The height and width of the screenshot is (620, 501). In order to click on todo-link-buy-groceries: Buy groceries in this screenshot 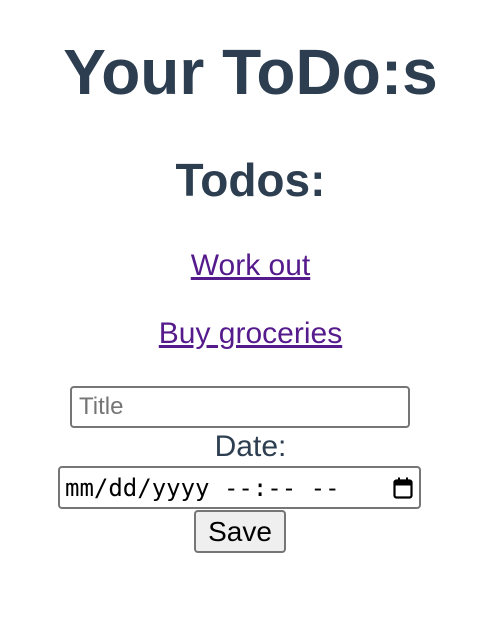, I will do `click(250, 333)`.